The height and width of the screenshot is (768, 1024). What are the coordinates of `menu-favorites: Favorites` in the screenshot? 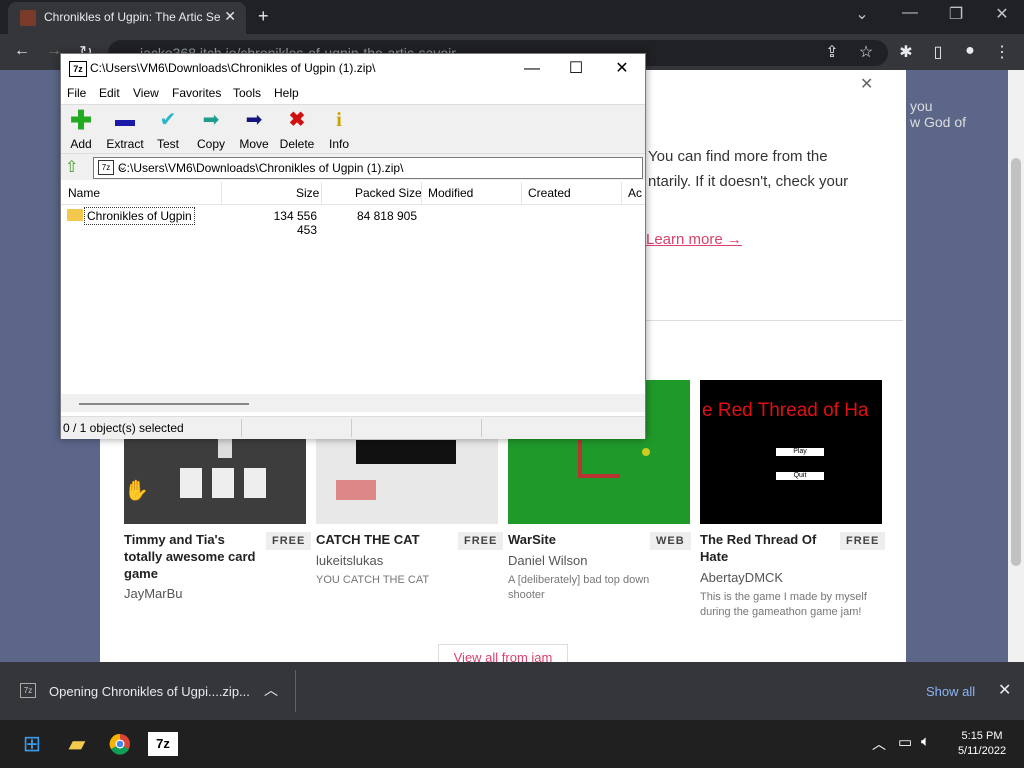 It's located at (196, 93).